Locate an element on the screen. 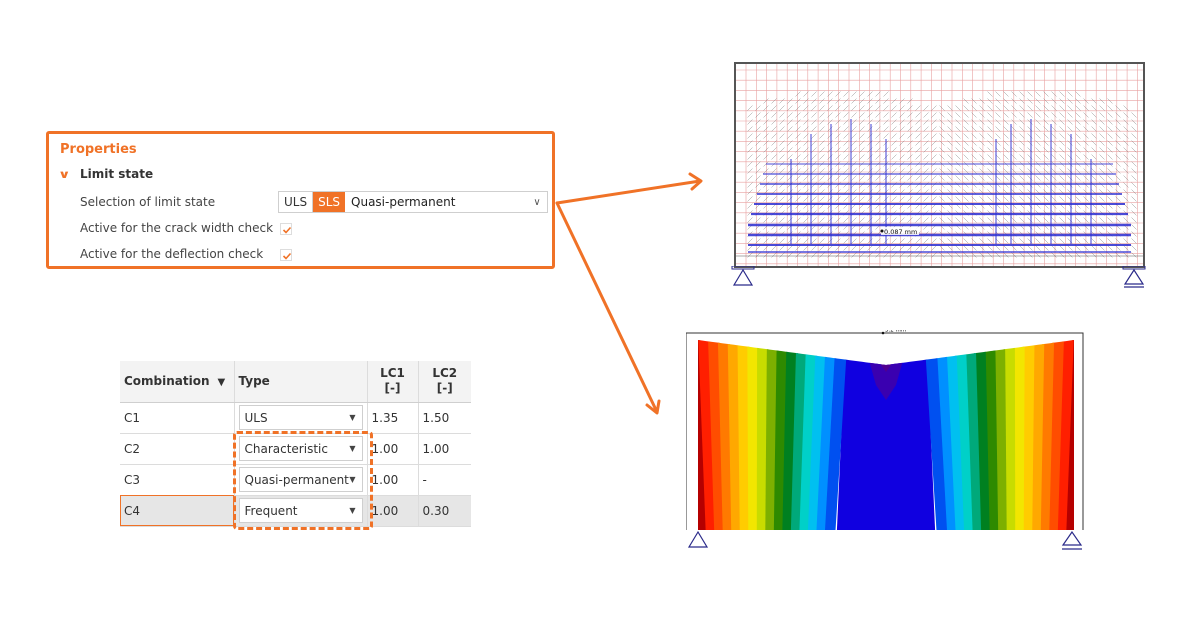 This screenshot has width=1200, height=630. lc2-cell: 1.00 is located at coordinates (444, 449).